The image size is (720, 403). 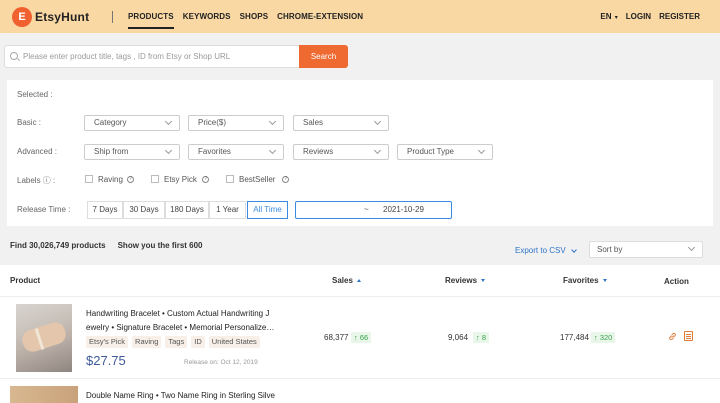 What do you see at coordinates (540, 250) in the screenshot?
I see `export-csv-button: Export to CSV` at bounding box center [540, 250].